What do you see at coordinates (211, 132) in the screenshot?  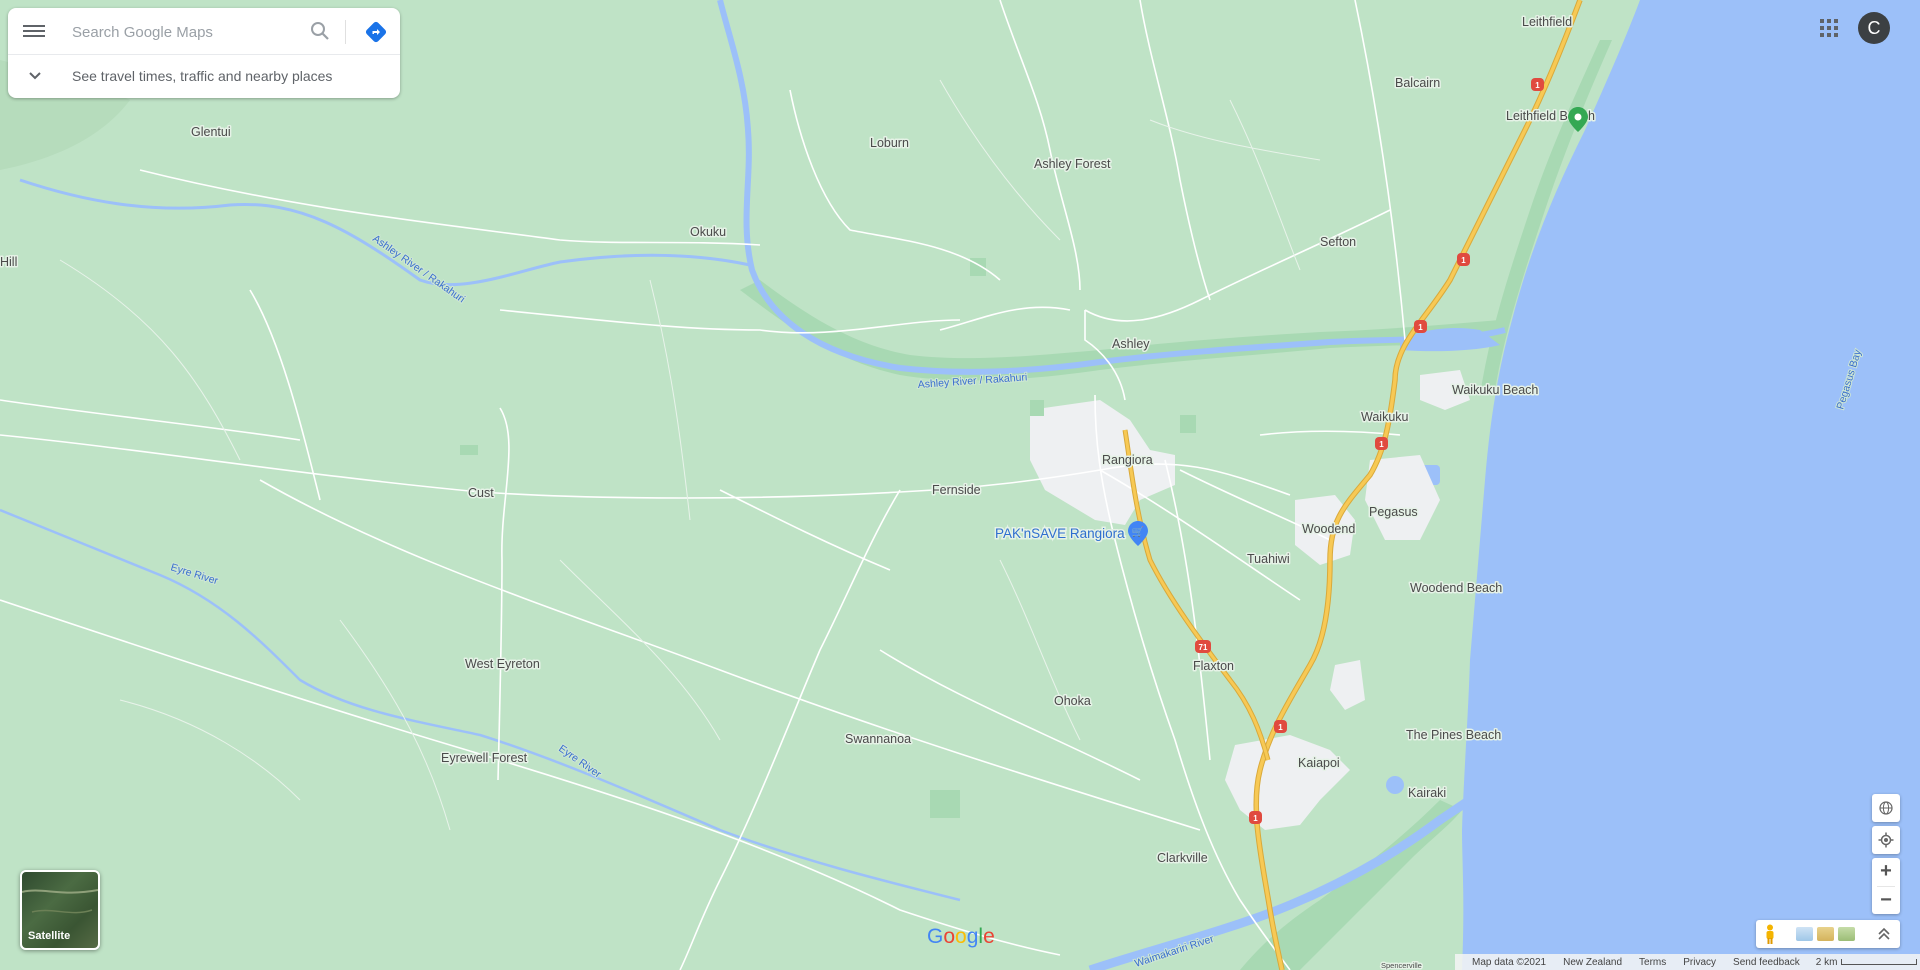 I see `place-label: Glentui` at bounding box center [211, 132].